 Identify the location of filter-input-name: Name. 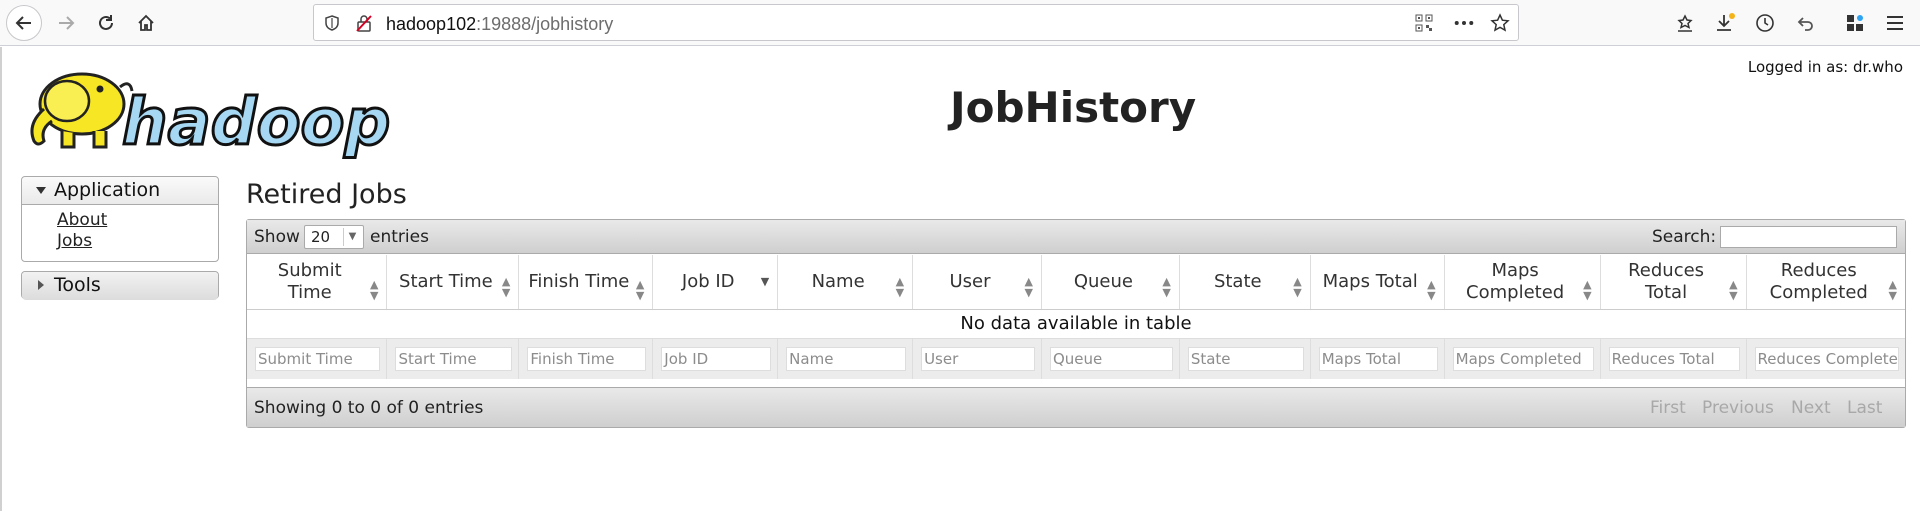
(846, 358).